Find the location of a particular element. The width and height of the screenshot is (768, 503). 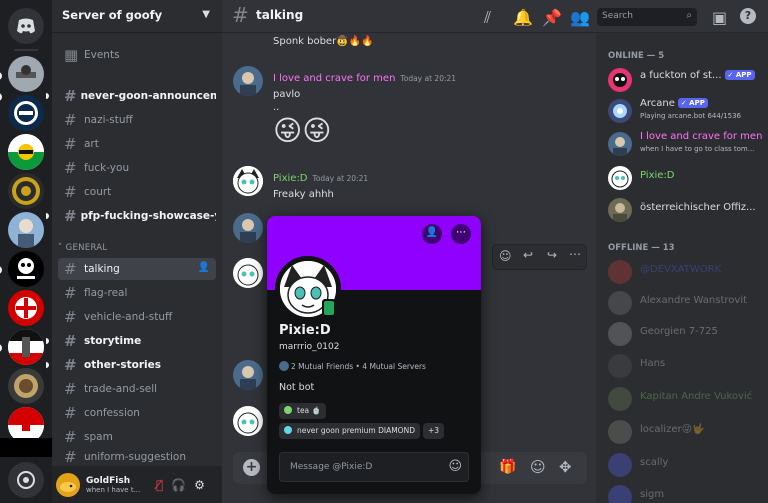

mute-icon: 🎙̸ is located at coordinates (159, 485).